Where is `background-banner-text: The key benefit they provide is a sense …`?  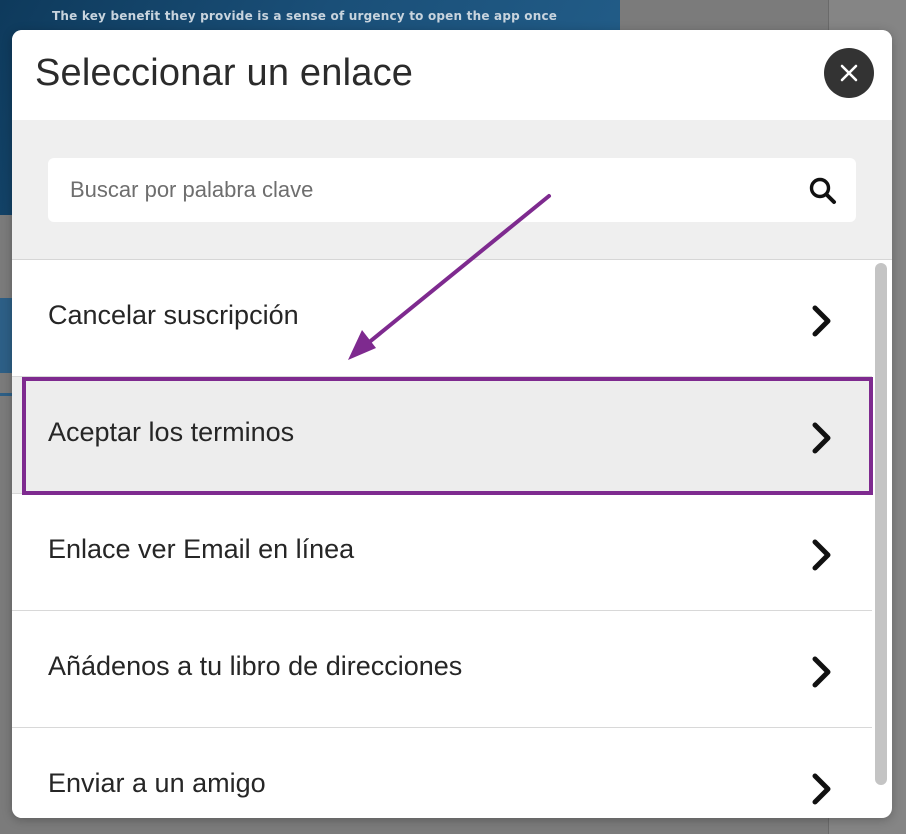 background-banner-text: The key benefit they provide is a sense … is located at coordinates (305, 16).